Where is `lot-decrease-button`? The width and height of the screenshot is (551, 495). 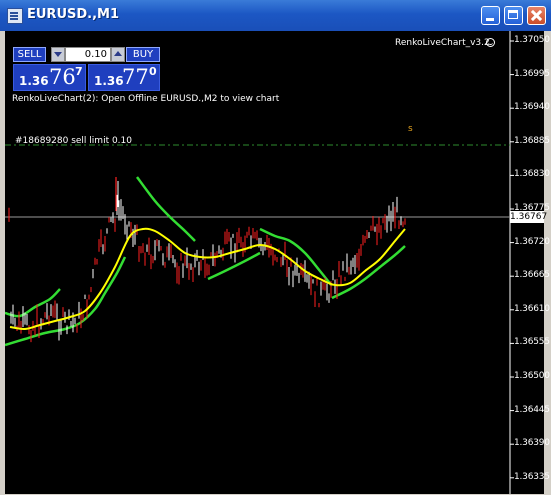
lot-decrease-button is located at coordinates (58, 54).